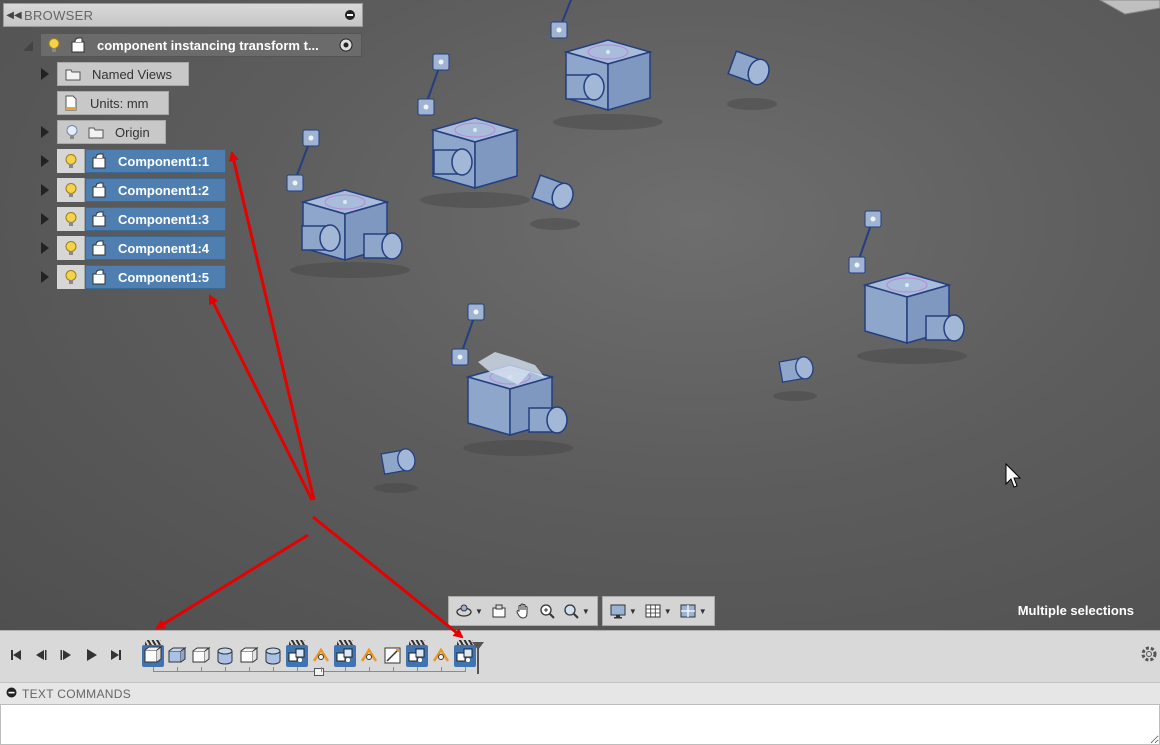 This screenshot has height=745, width=1160. I want to click on document-units-icon, so click(71, 103).